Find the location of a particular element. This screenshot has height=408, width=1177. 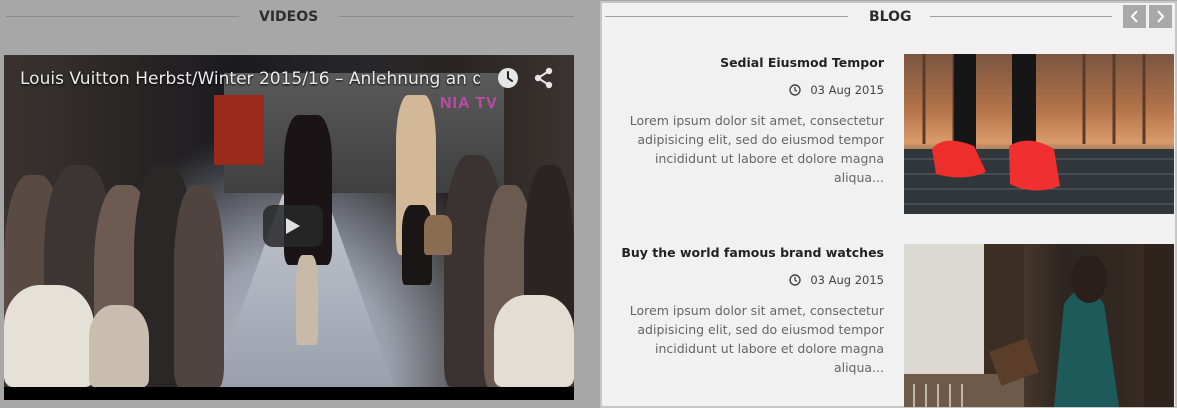

blog-divider-right is located at coordinates (1021, 16).